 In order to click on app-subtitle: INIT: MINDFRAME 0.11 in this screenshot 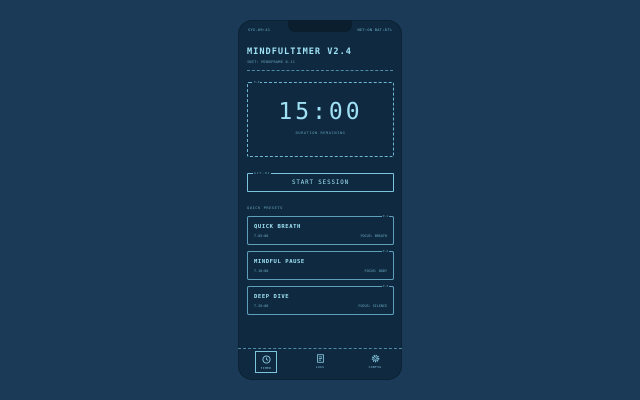, I will do `click(271, 62)`.